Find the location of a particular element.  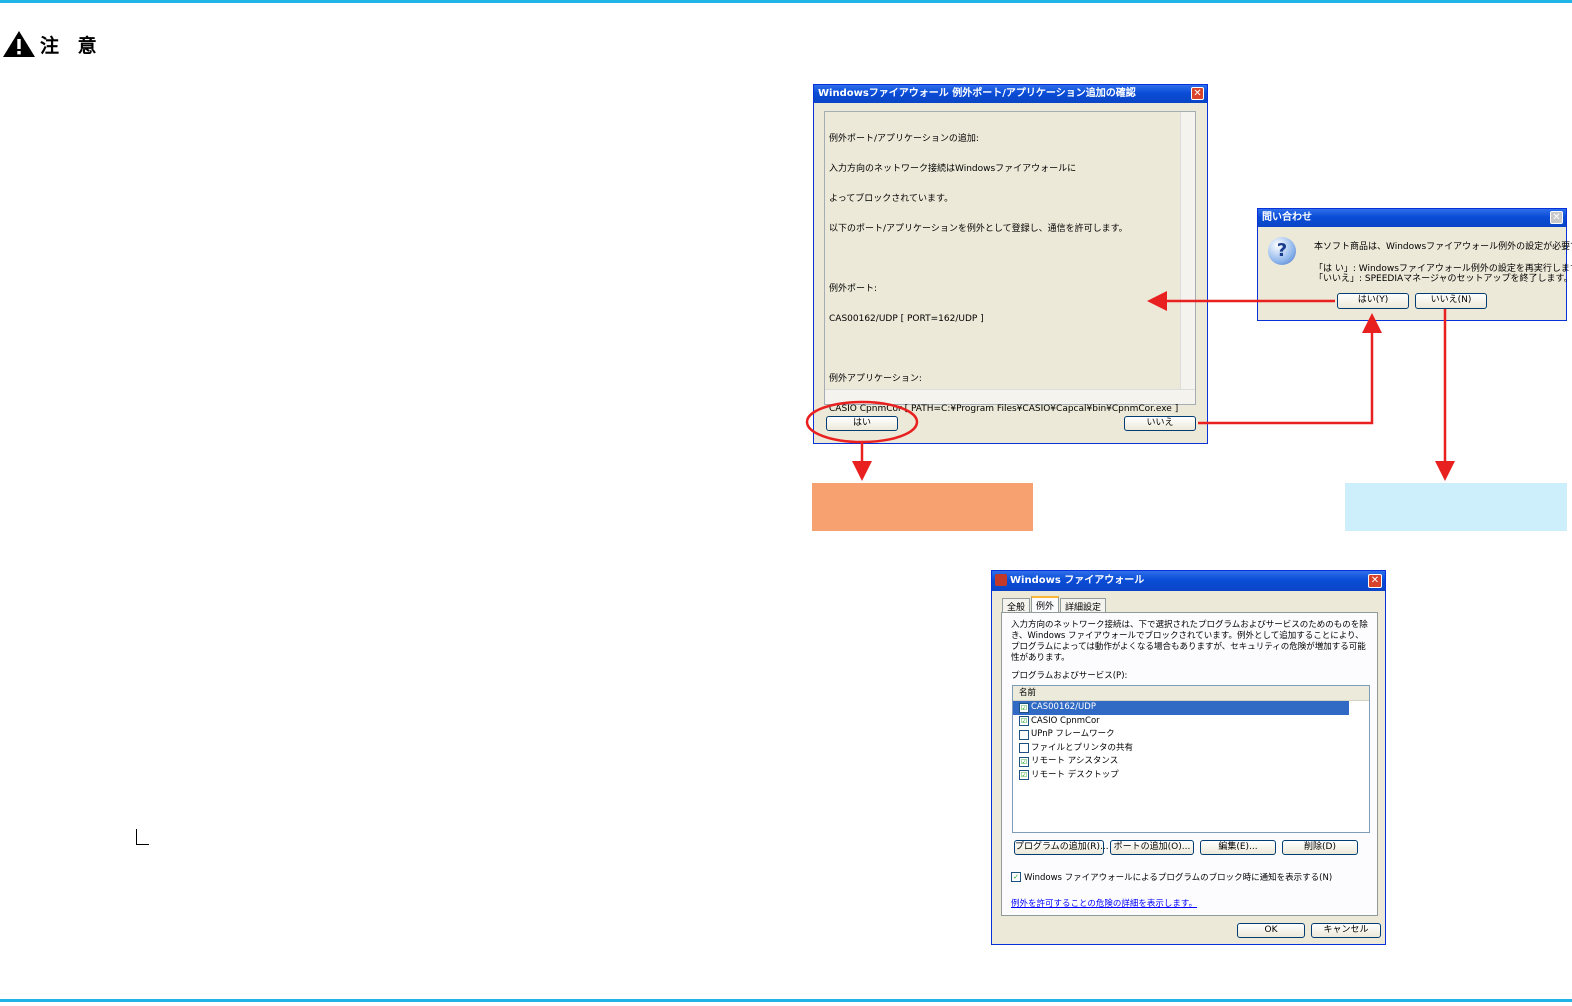

list-item: ☑ リモート アシスタンス is located at coordinates (1191, 762).